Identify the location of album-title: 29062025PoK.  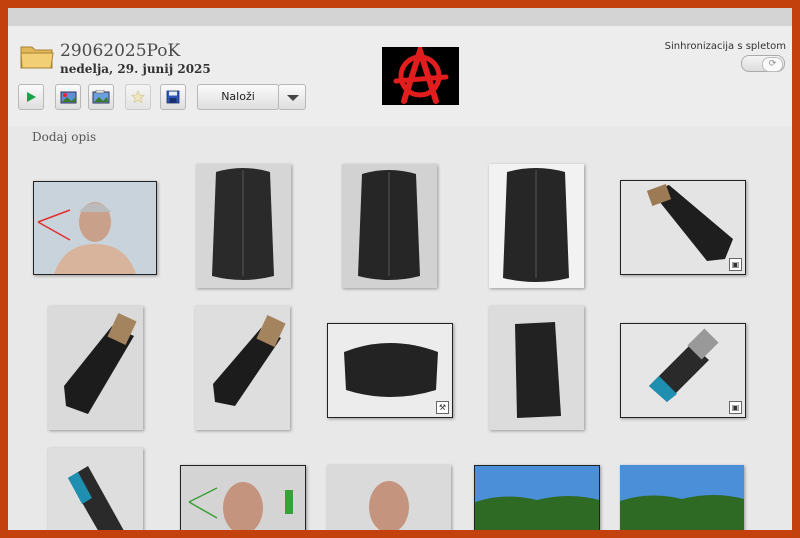
(120, 51).